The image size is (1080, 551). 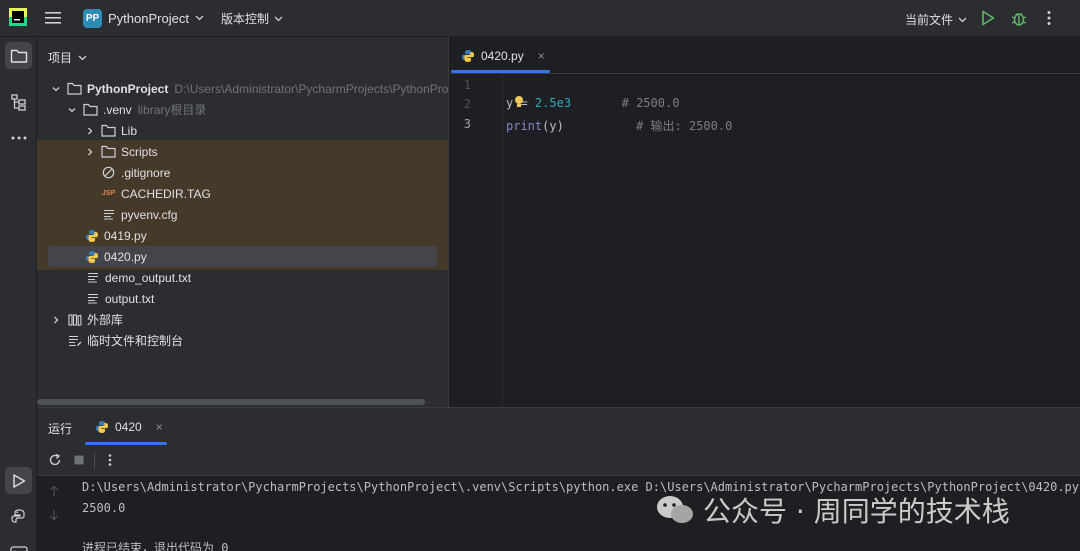 I want to click on main-menu-icon, so click(x=53, y=18).